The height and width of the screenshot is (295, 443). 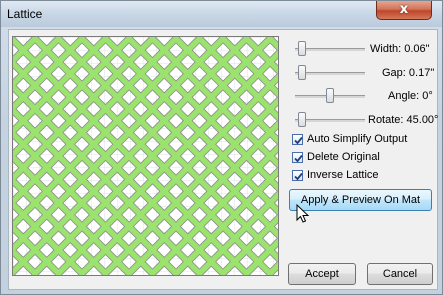 I want to click on width-slider: Width: 0.06", so click(x=364, y=49).